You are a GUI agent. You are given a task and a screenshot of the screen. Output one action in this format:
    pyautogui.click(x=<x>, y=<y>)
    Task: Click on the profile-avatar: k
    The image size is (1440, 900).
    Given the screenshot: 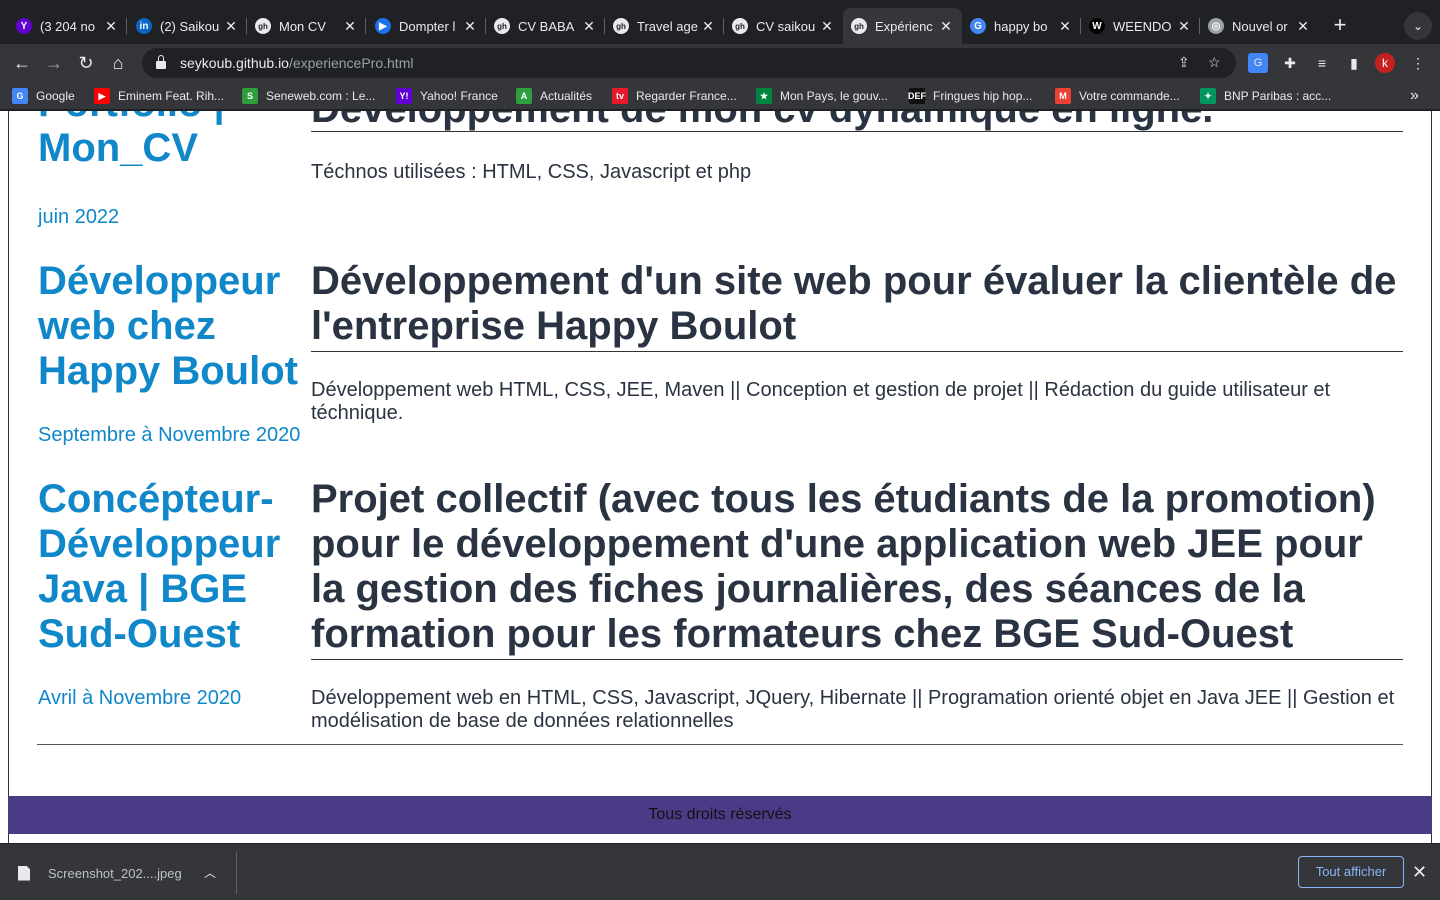 What is the action you would take?
    pyautogui.click(x=1385, y=63)
    